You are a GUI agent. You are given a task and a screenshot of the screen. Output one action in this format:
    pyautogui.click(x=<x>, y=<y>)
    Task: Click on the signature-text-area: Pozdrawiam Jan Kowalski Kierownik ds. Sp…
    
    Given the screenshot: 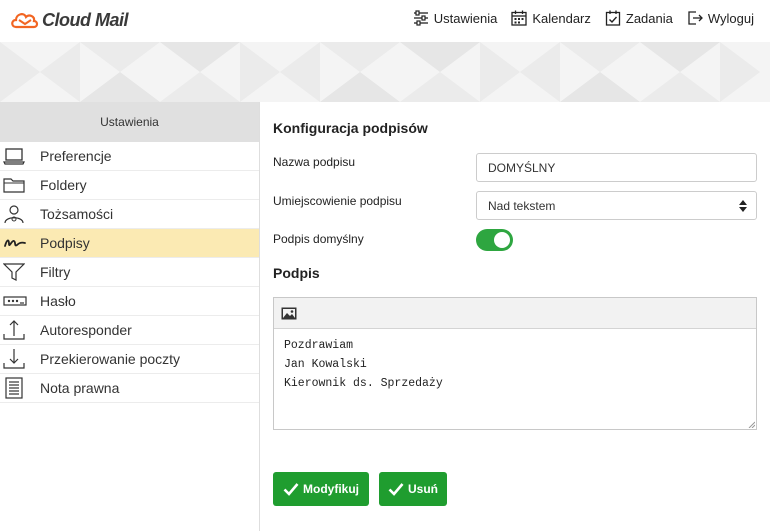 What is the action you would take?
    pyautogui.click(x=515, y=364)
    